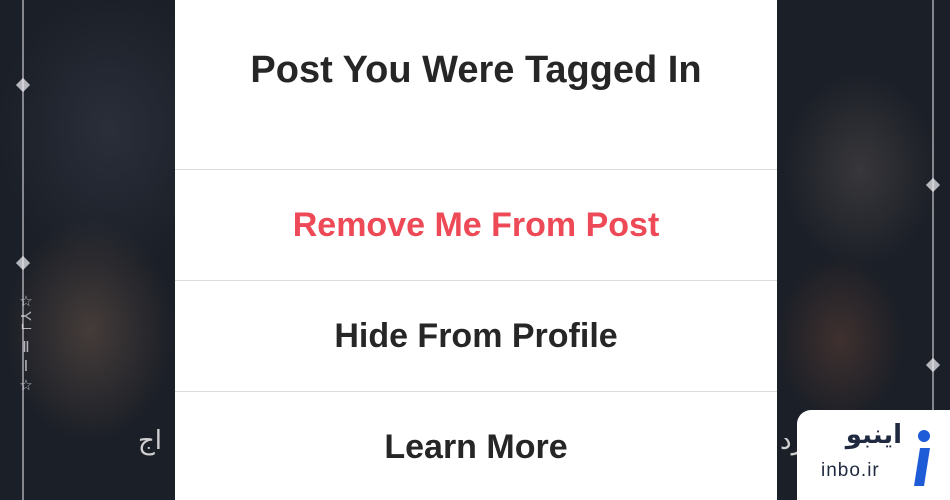  I want to click on hide-from-profile-button: Hide From Profile, so click(476, 335).